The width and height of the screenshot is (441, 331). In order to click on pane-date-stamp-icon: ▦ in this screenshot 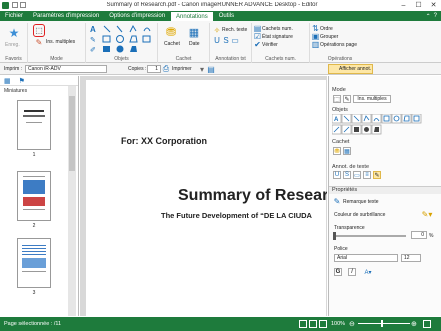, I will do `click(347, 151)`.